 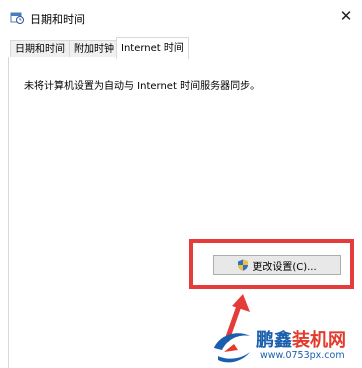 What do you see at coordinates (40, 49) in the screenshot?
I see `tab-date-time: 日期和时间` at bounding box center [40, 49].